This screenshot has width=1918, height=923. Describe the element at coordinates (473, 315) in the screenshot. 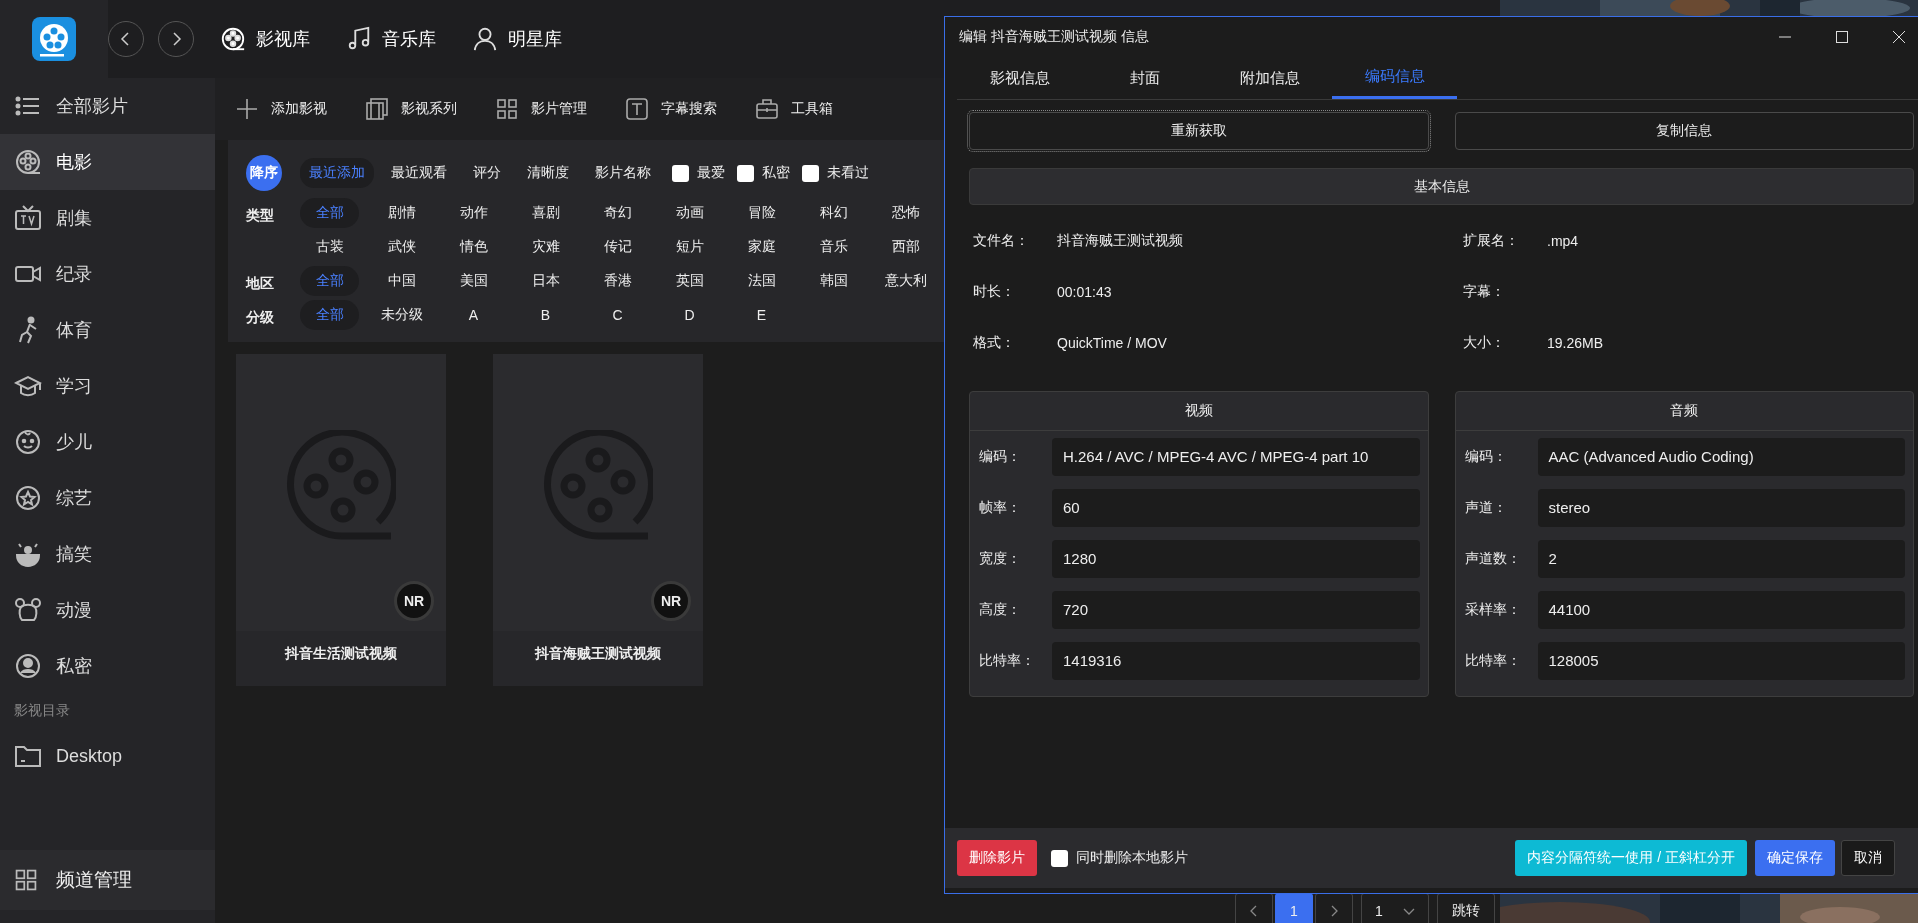

I see `filter-option: A` at that location.